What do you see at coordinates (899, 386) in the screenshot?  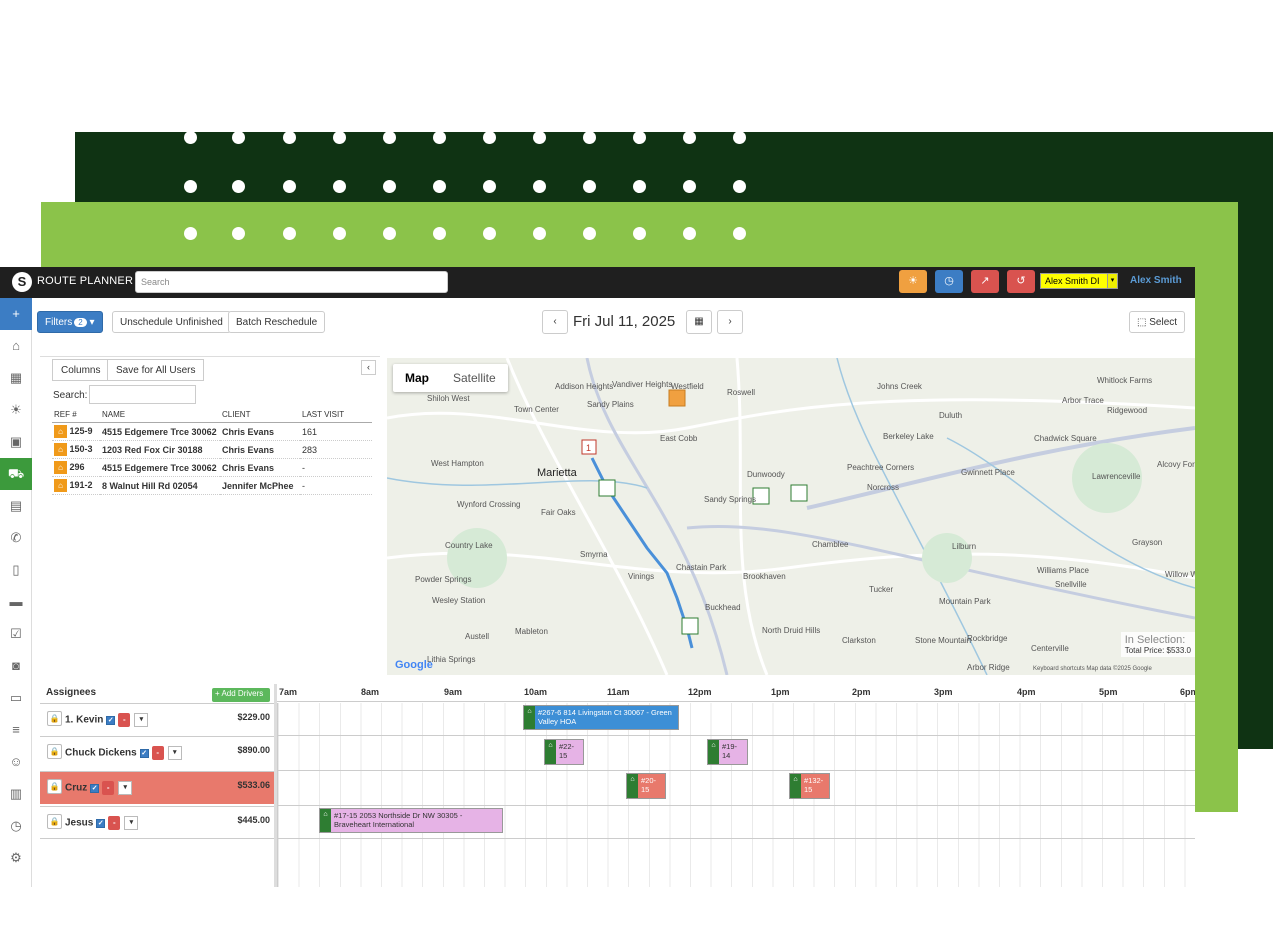 I see `map-label: Johns Creek` at bounding box center [899, 386].